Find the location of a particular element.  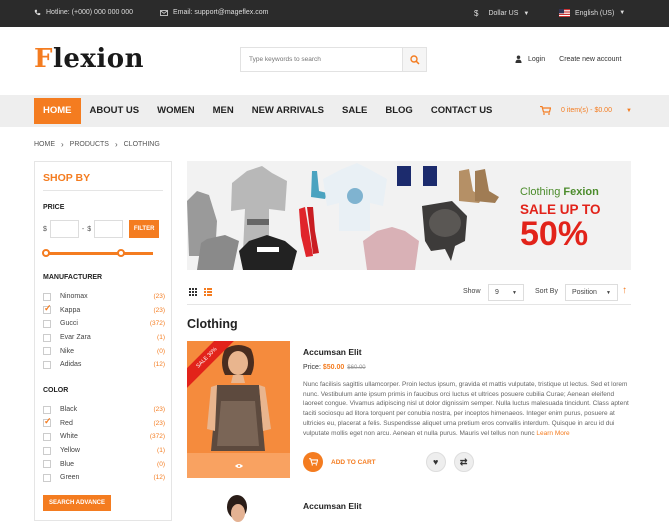

breadcrumb-home: HOME is located at coordinates (44, 144).